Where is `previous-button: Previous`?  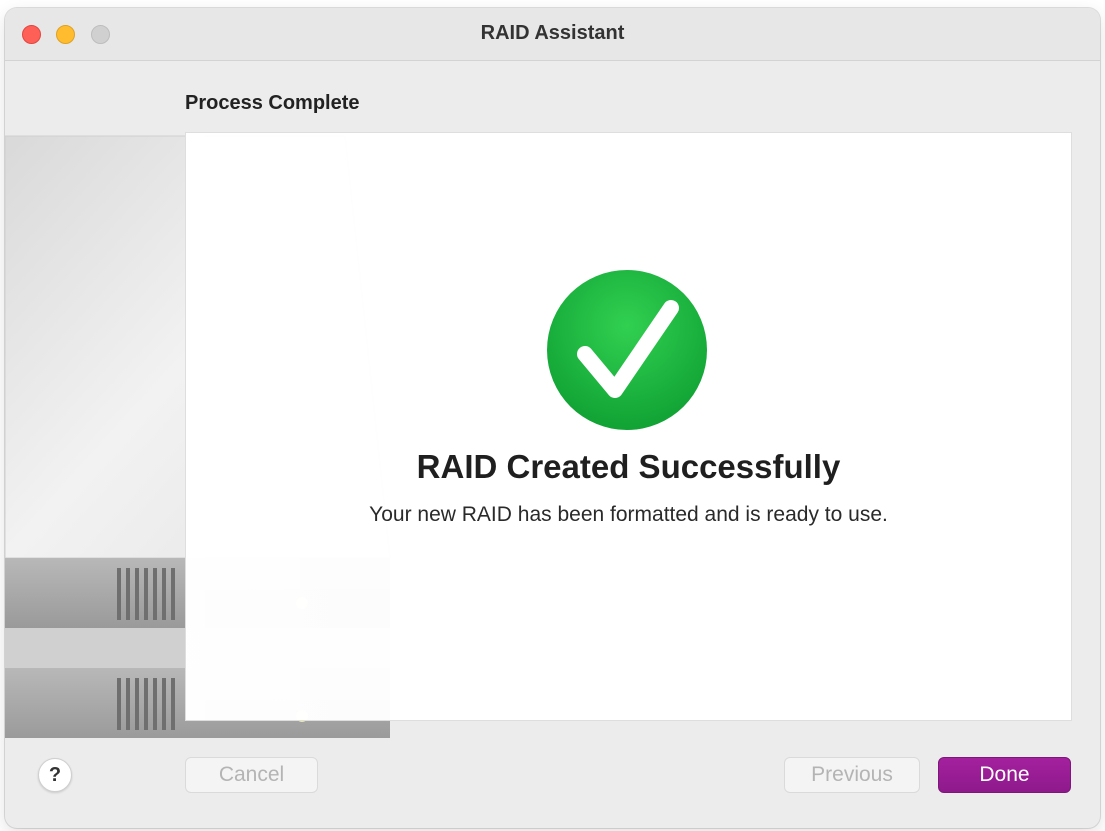 previous-button: Previous is located at coordinates (852, 775).